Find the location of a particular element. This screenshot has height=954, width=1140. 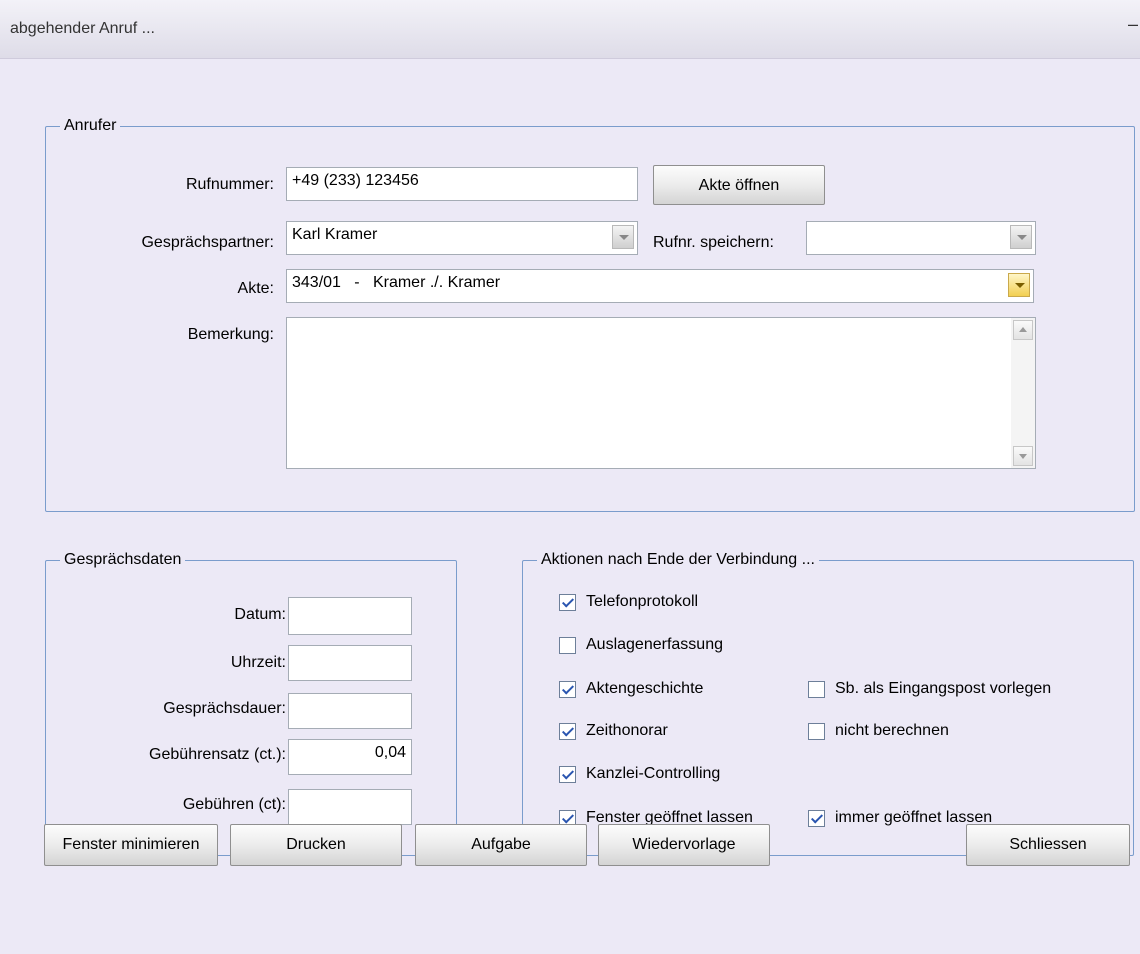

save-number-label: Rufnr. speichern: is located at coordinates (713, 242).